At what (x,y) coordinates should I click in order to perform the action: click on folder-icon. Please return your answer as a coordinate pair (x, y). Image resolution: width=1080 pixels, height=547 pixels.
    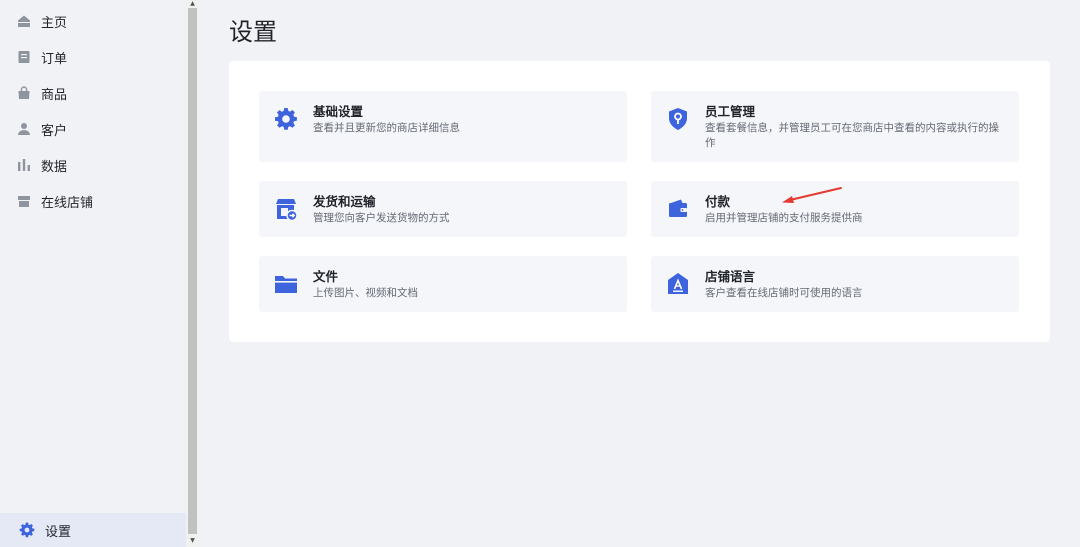
    Looking at the image, I should click on (286, 284).